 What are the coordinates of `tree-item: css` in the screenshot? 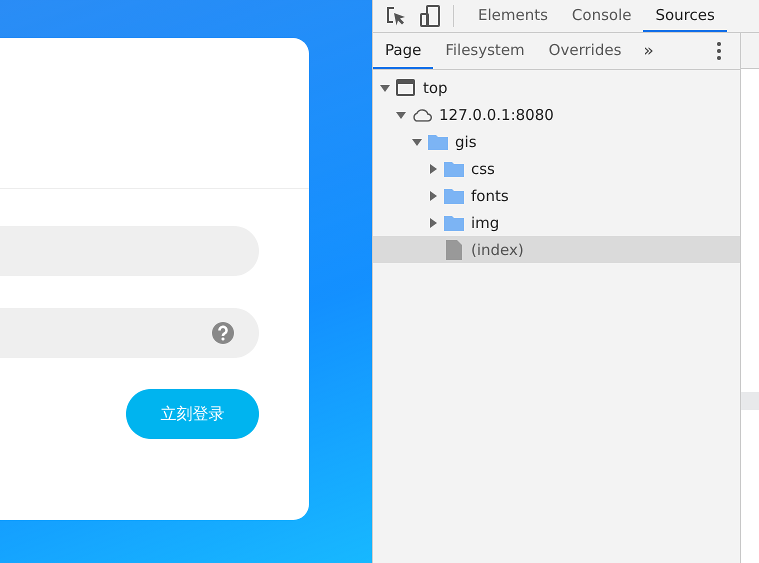 It's located at (556, 168).